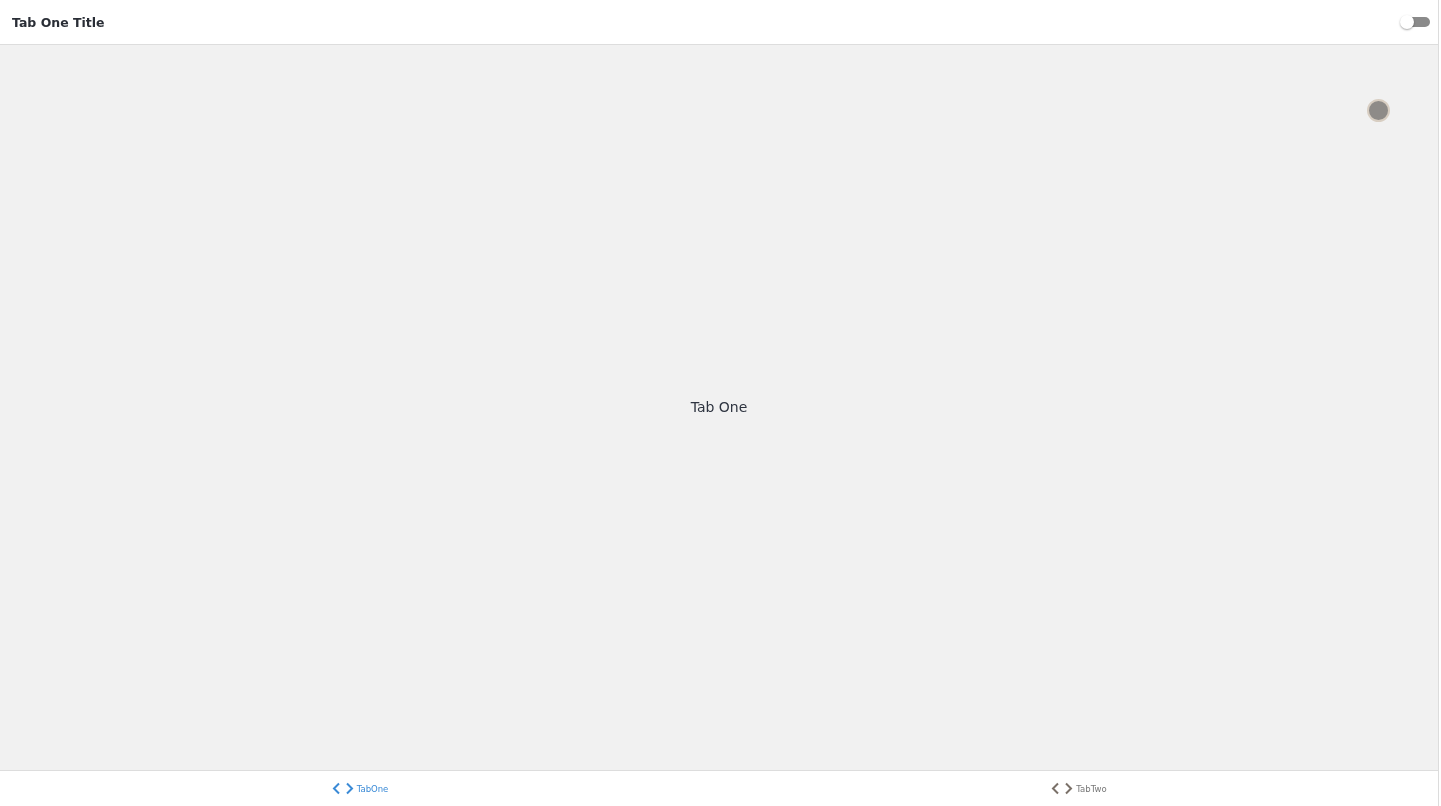 The image size is (1441, 806). What do you see at coordinates (359, 788) in the screenshot?
I see `tab: TabOne` at bounding box center [359, 788].